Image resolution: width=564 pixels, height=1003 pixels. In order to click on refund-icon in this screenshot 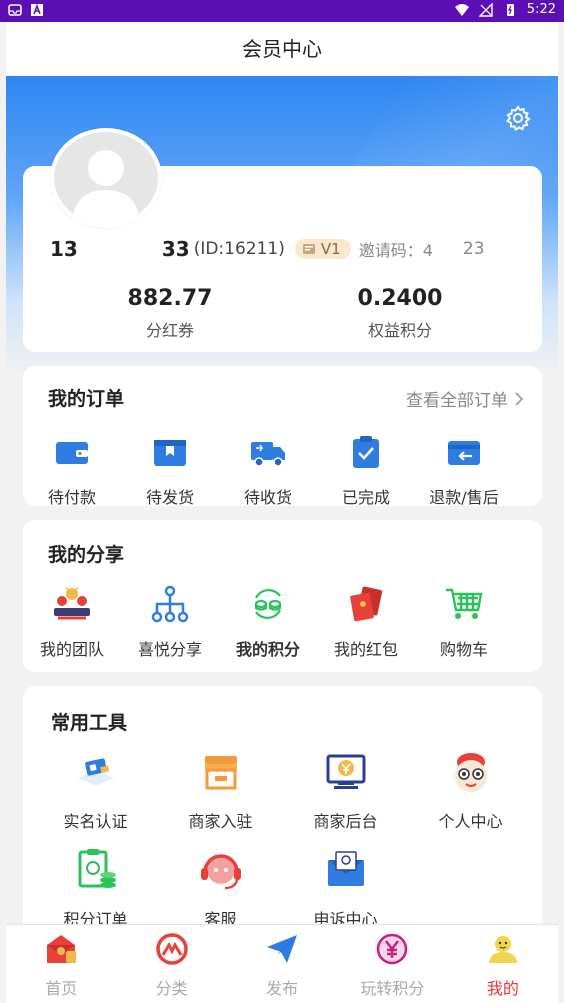, I will do `click(464, 453)`.